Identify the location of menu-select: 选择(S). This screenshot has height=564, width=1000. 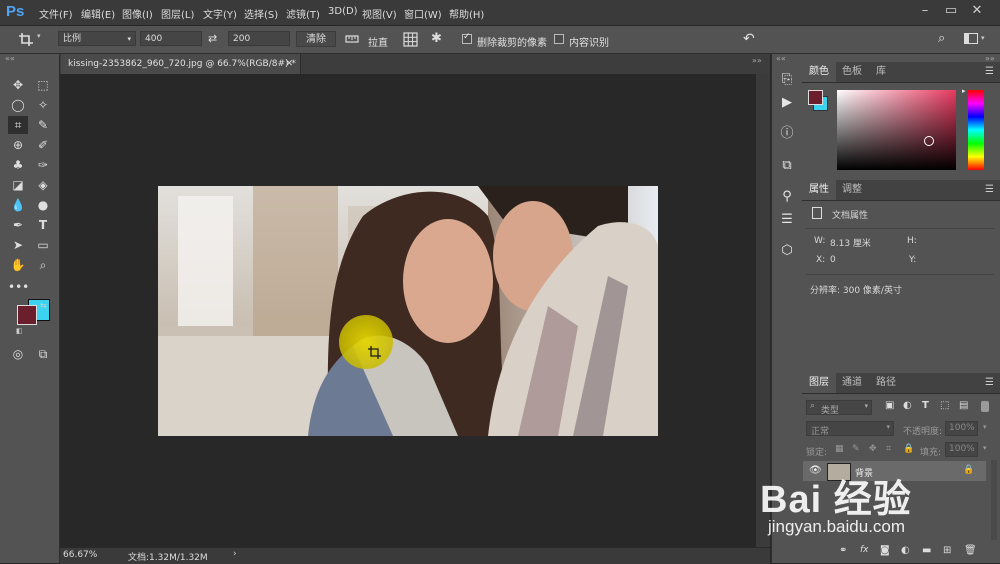
(261, 13).